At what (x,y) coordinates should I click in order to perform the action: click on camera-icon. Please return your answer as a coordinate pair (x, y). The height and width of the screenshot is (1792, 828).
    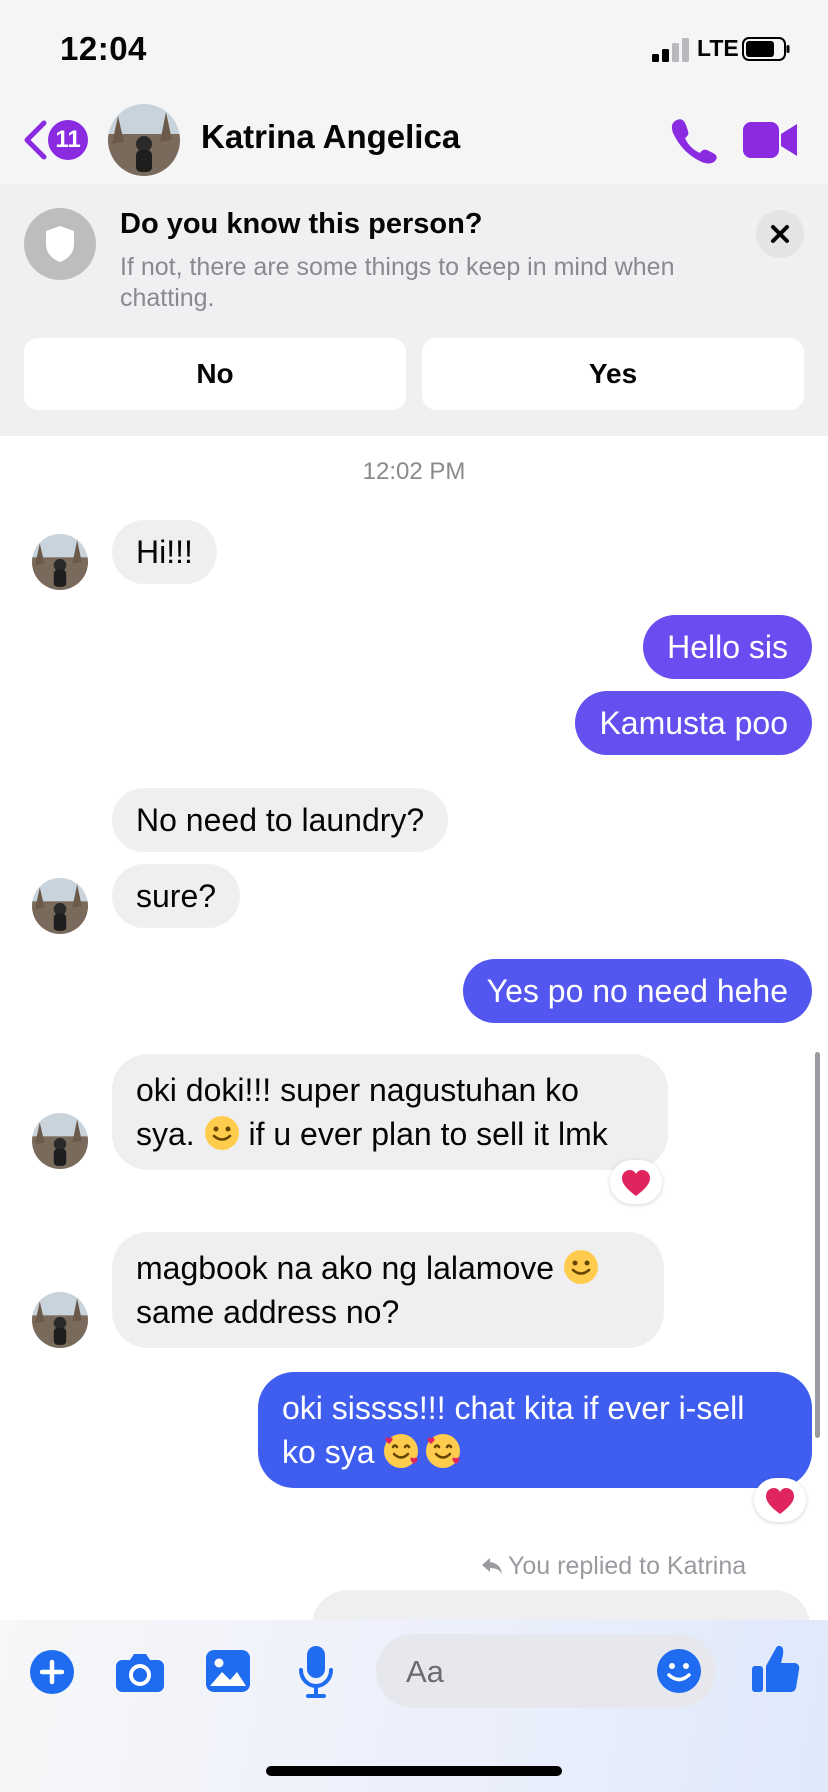
    Looking at the image, I should click on (140, 1672).